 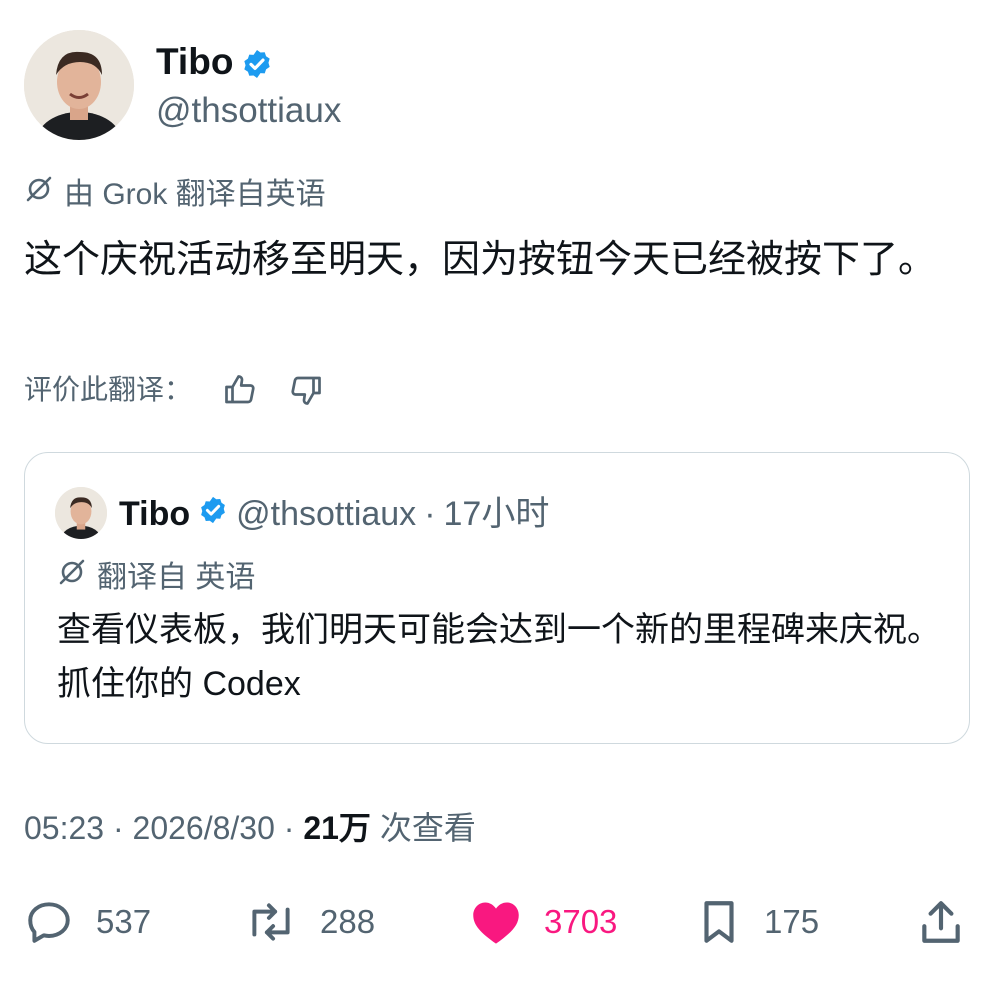 I want to click on thumbs-up-icon, so click(x=240, y=390).